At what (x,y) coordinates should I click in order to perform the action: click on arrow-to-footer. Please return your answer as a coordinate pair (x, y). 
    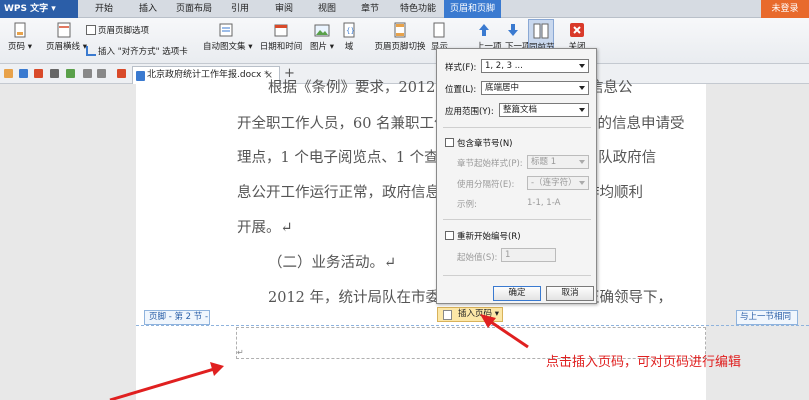
    Looking at the image, I should click on (166, 381).